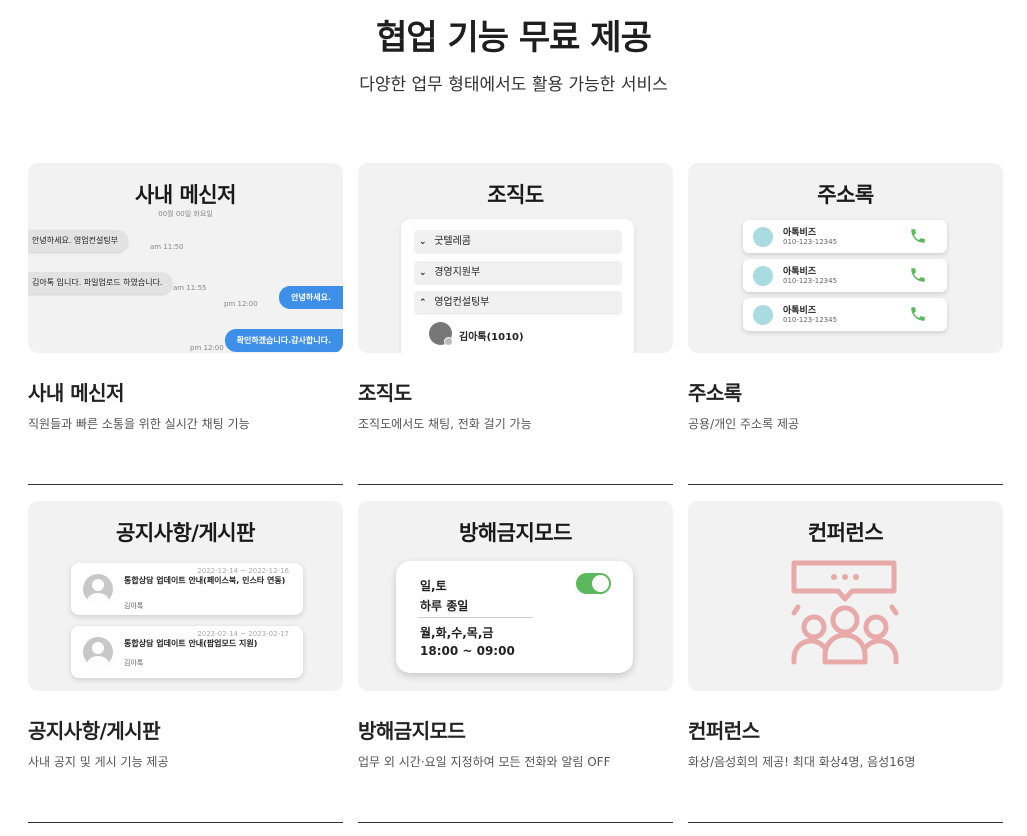 The height and width of the screenshot is (836, 1027). What do you see at coordinates (311, 297) in the screenshot?
I see `chat-bubble-outgoing: 안녕하세요.` at bounding box center [311, 297].